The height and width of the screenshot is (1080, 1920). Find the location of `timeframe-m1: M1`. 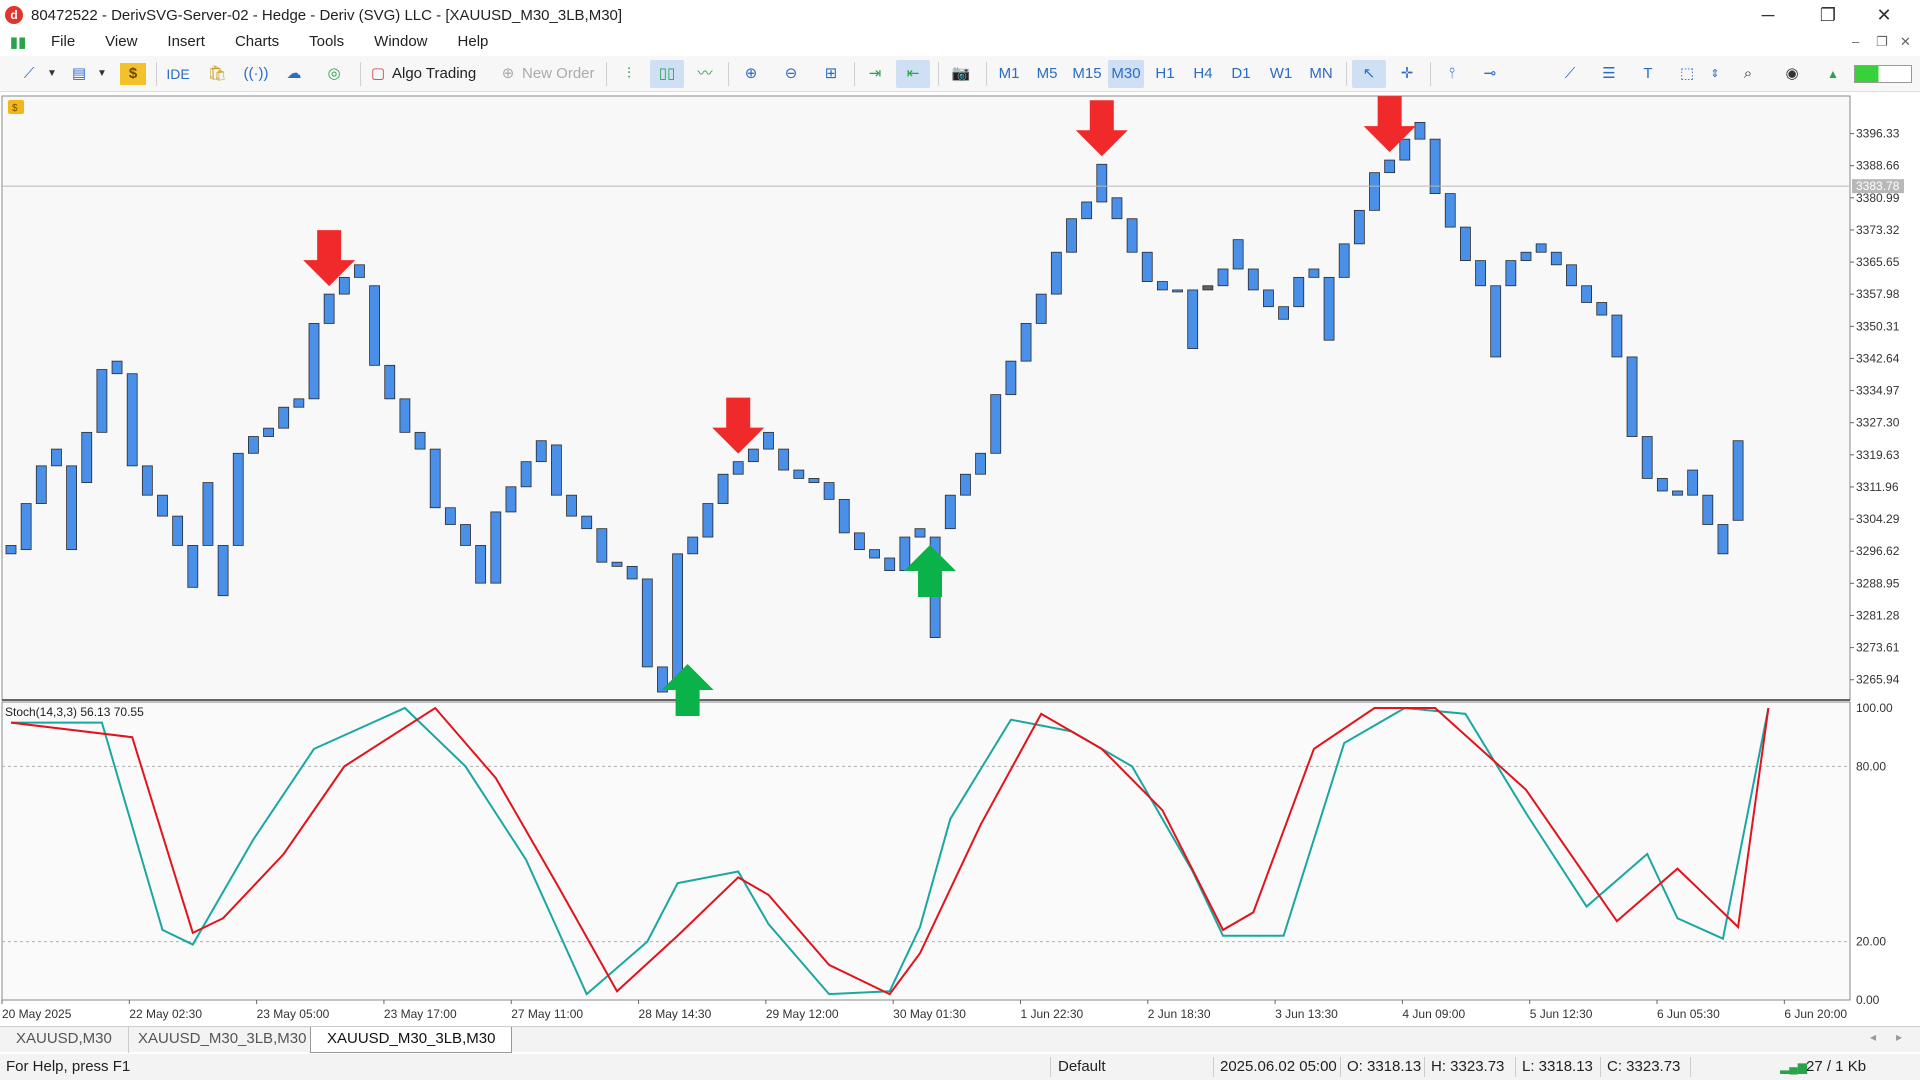

timeframe-m1: M1 is located at coordinates (1009, 74).